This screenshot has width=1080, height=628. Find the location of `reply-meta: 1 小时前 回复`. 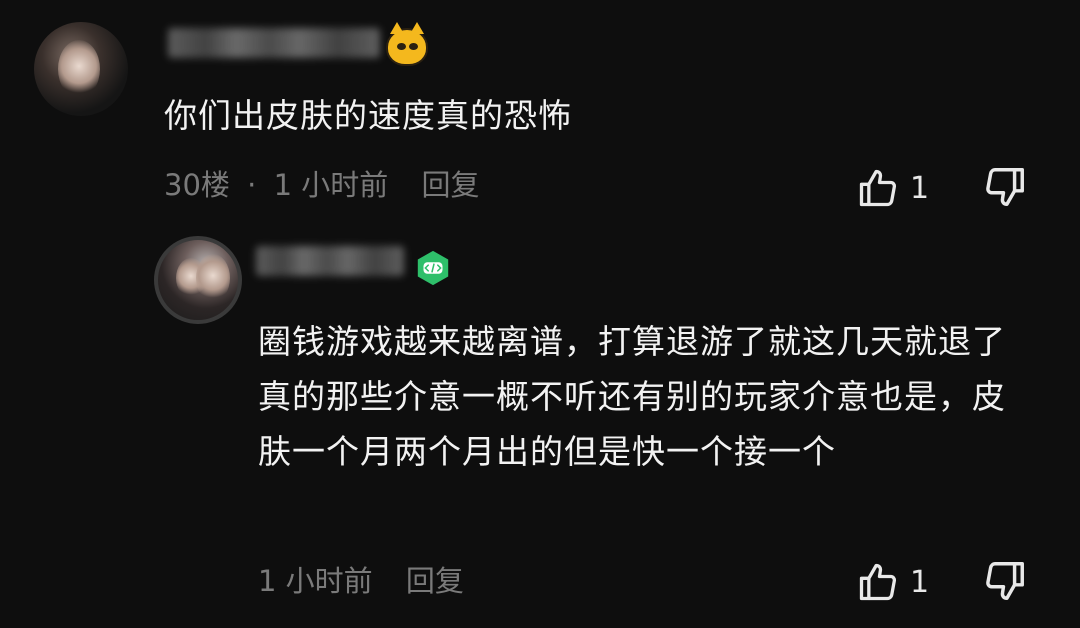

reply-meta: 1 小时前 回复 is located at coordinates (365, 579).